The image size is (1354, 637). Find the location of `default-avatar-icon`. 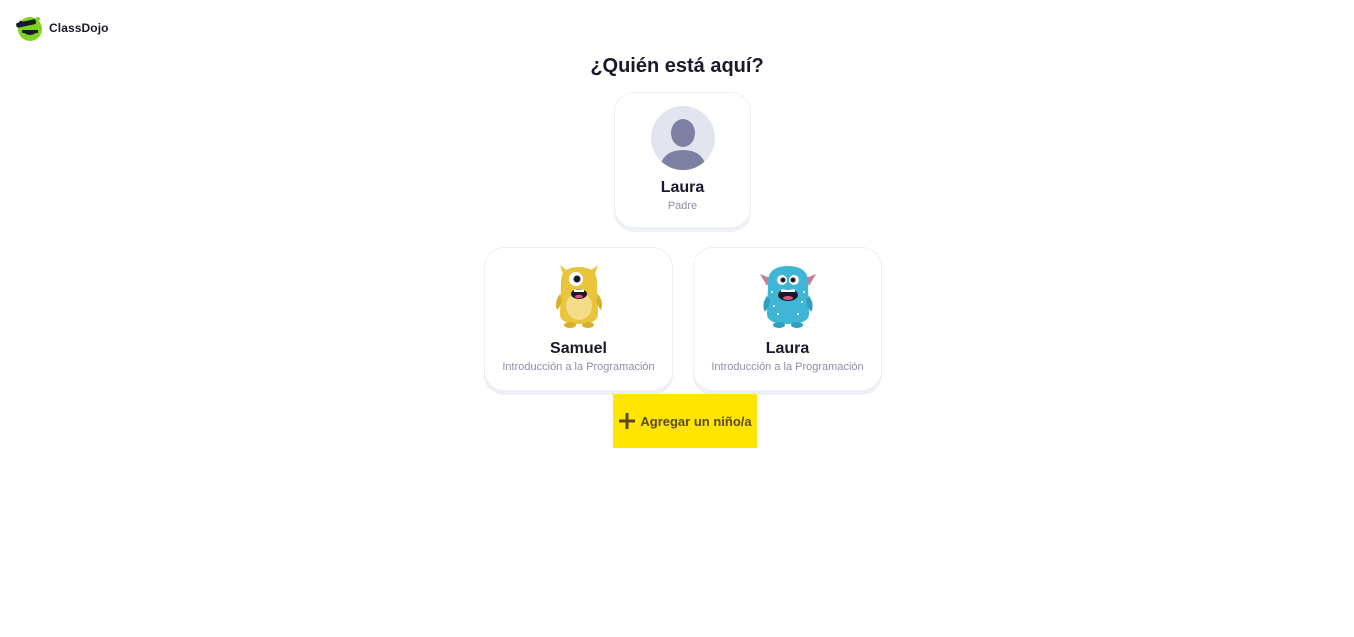

default-avatar-icon is located at coordinates (682, 138).